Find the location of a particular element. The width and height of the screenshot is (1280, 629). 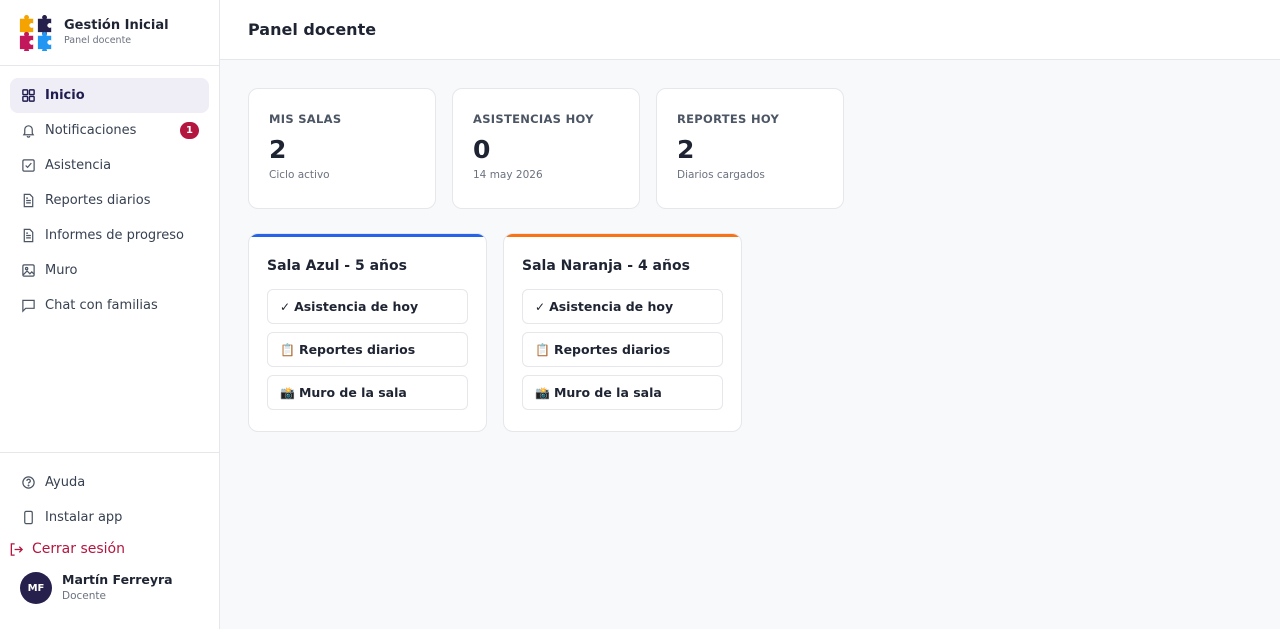

stat-card-asistencias-hoy: ASISTENCIAS HOY 0 14 may 2026 is located at coordinates (546, 148).